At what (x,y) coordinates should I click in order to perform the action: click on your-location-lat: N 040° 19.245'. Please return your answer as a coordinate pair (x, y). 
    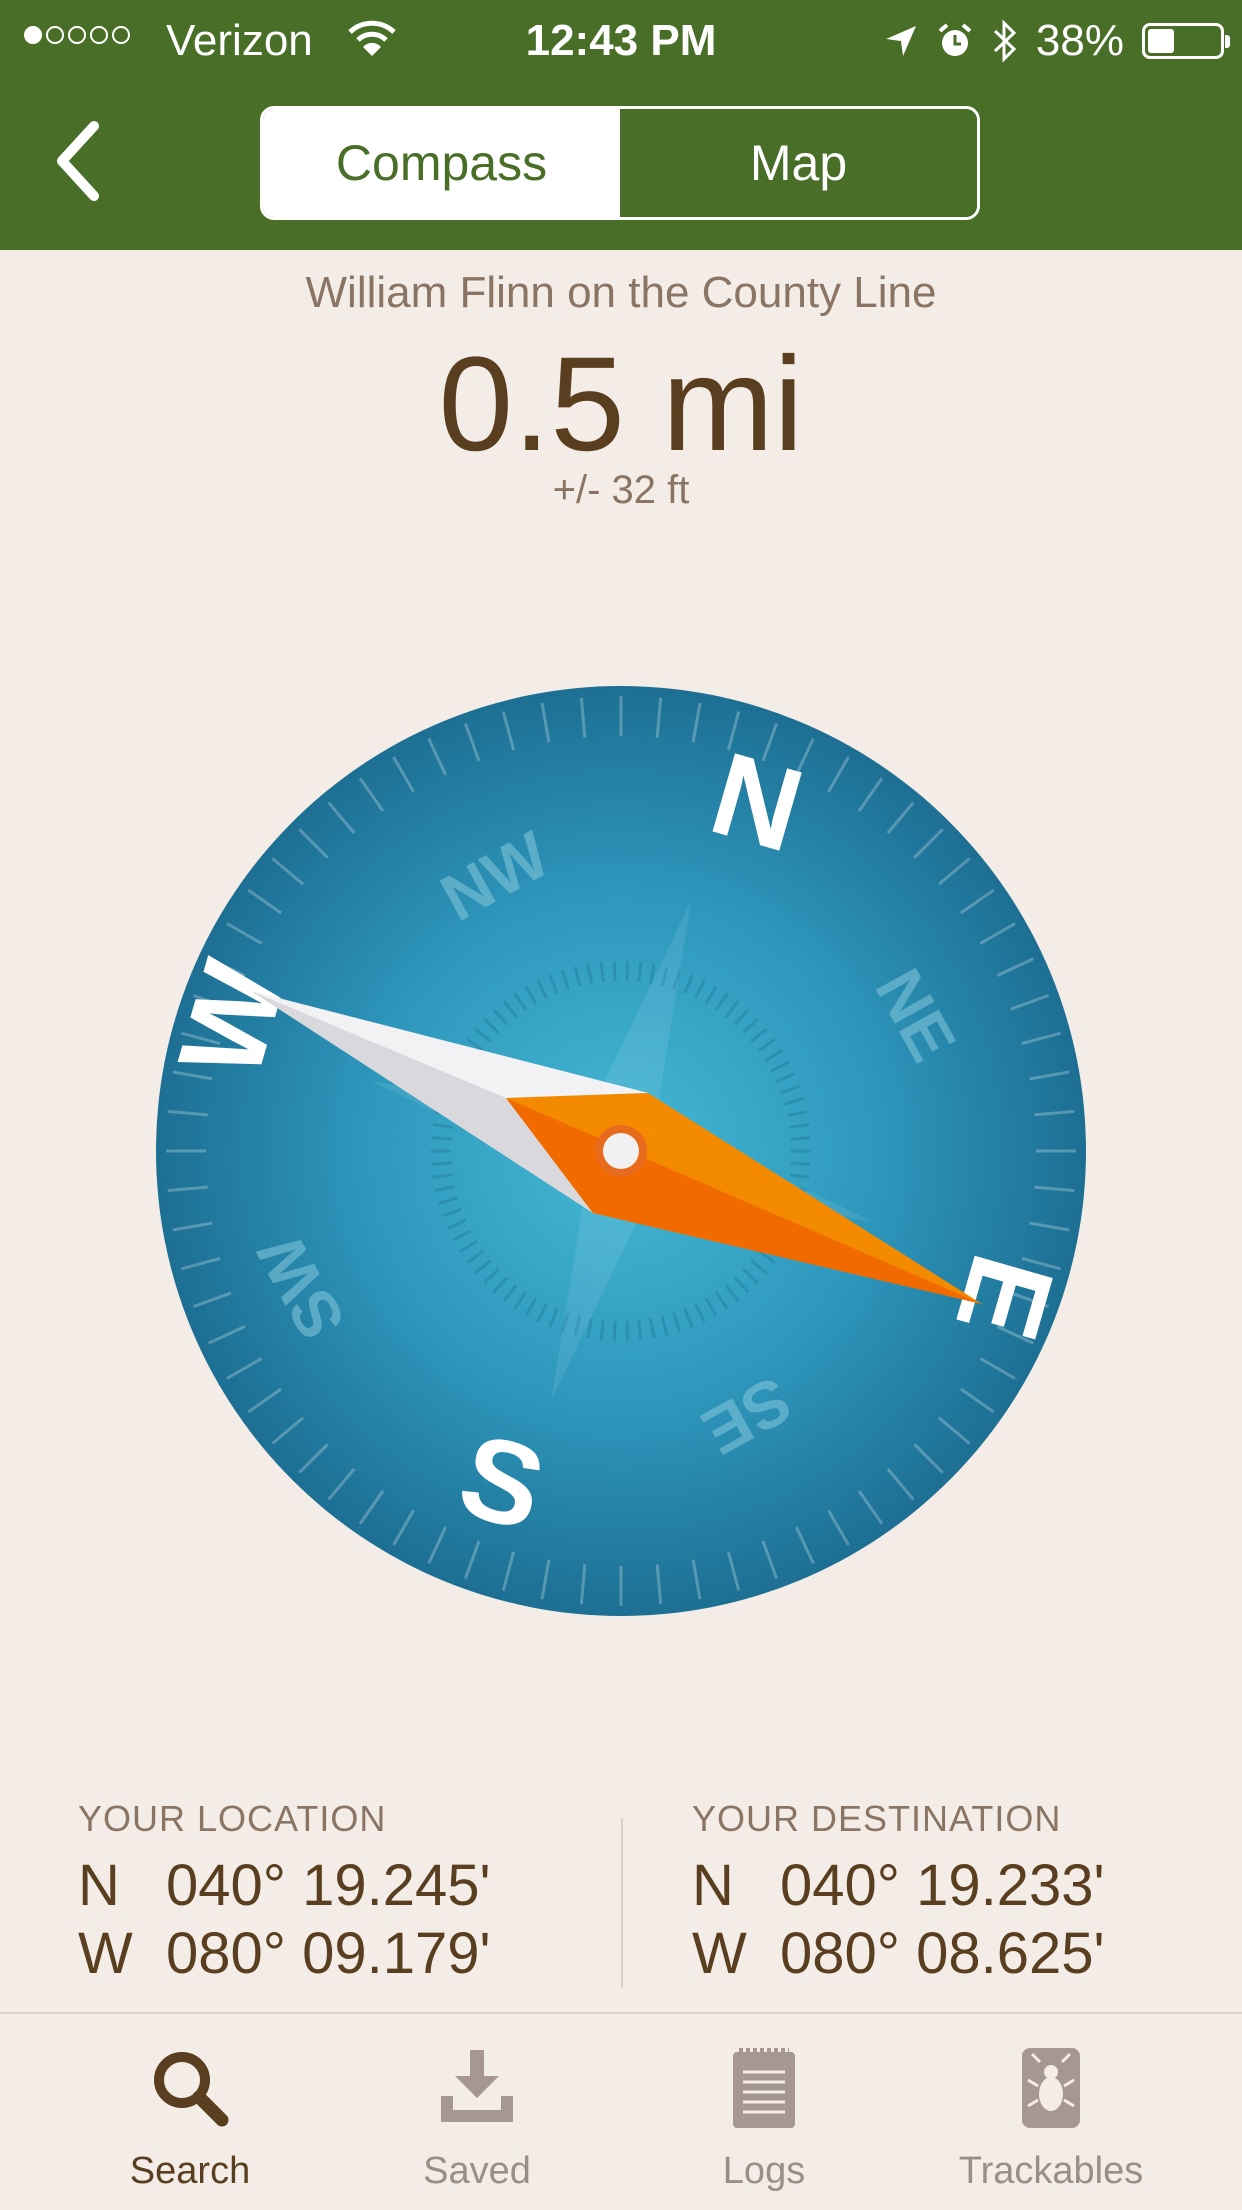
    Looking at the image, I should click on (284, 1885).